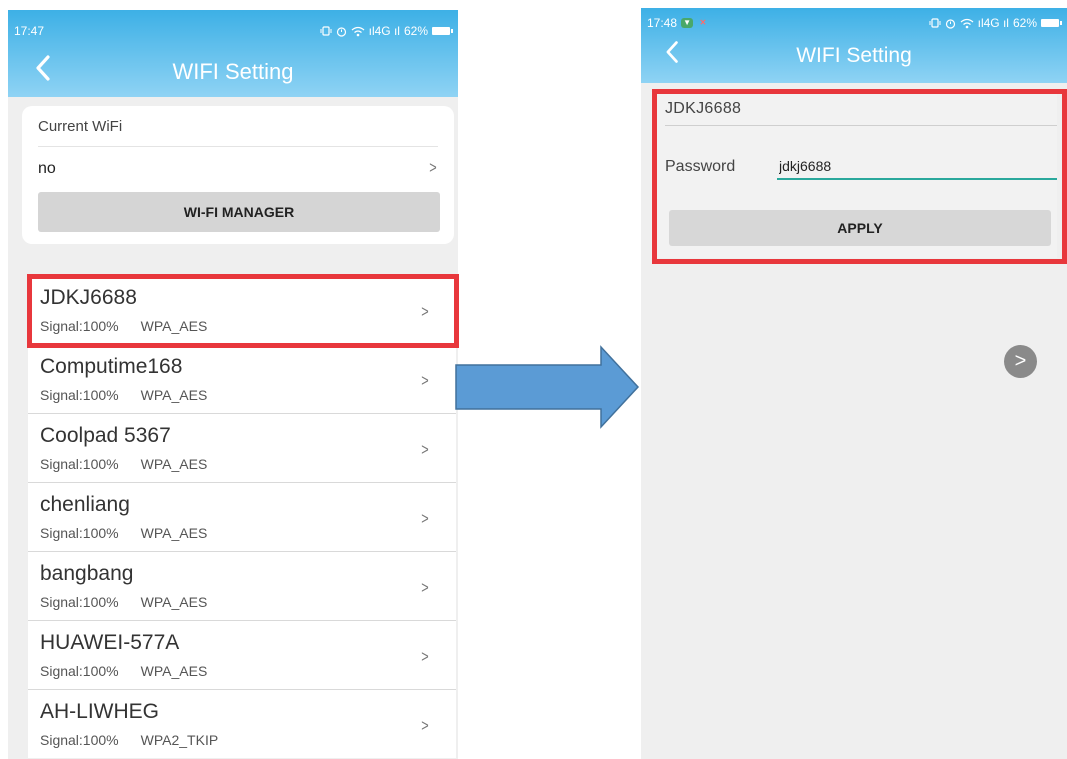  Describe the element at coordinates (859, 176) in the screenshot. I see `password-form-highlight` at that location.